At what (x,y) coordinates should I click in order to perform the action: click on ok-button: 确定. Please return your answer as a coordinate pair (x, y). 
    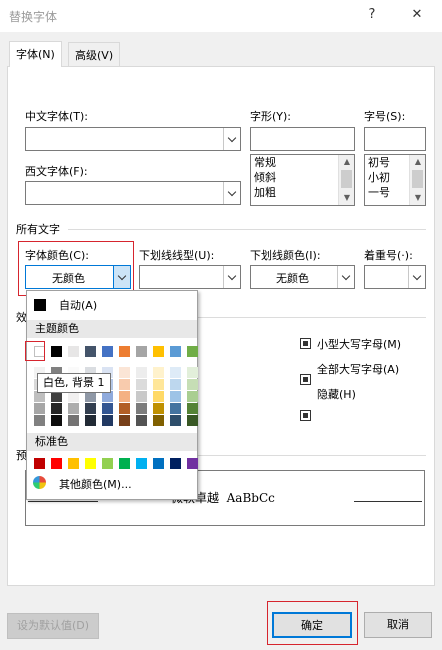
    Looking at the image, I should click on (312, 625).